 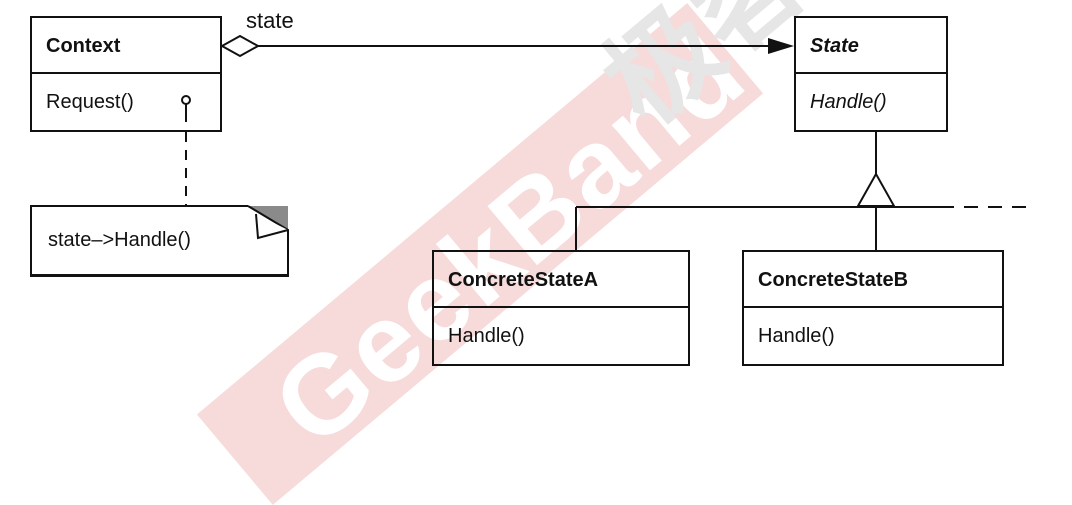 What do you see at coordinates (126, 46) in the screenshot?
I see `class-context-name: Context` at bounding box center [126, 46].